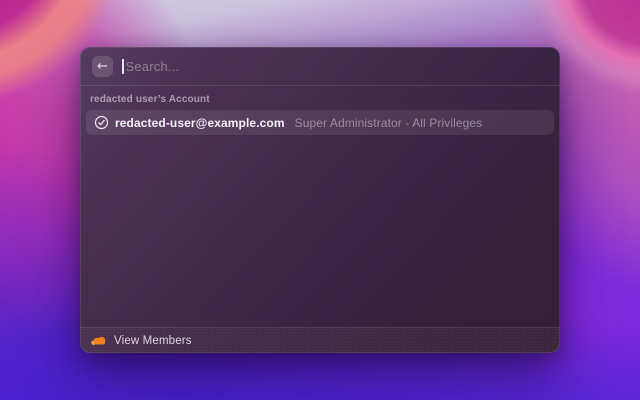  Describe the element at coordinates (98, 340) in the screenshot. I see `cloudflare-cloud-icon` at that location.